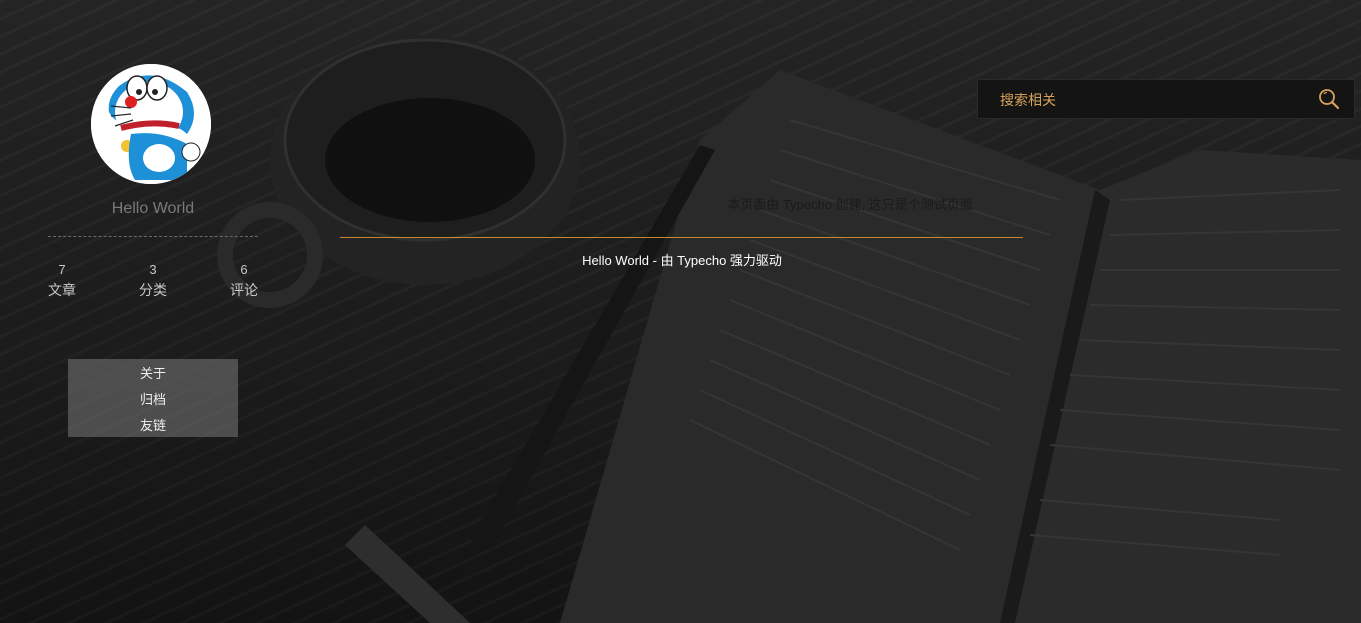 This screenshot has height=623, width=1361. I want to click on search-box, so click(1166, 99).